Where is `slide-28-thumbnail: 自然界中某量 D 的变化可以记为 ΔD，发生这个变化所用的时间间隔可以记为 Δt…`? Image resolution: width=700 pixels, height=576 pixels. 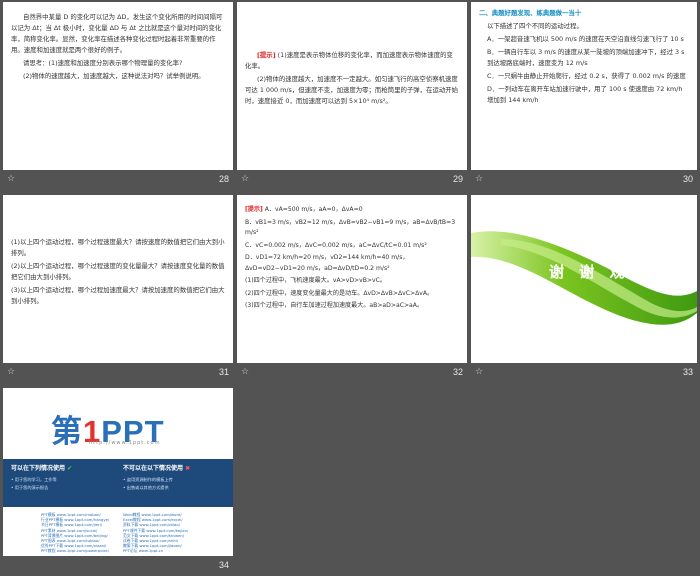 slide-28-thumbnail: 自然界中某量 D 的变化可以记为 ΔD，发生这个变化所用的时间间隔可以记为 Δt… is located at coordinates (118, 86).